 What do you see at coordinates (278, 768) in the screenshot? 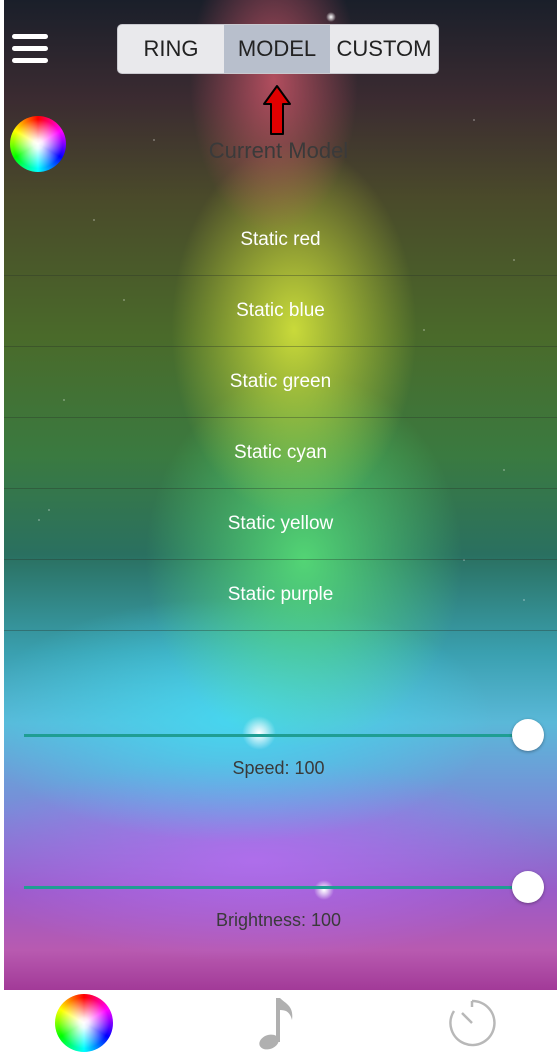
I see `speed-label: Speed: 100` at bounding box center [278, 768].